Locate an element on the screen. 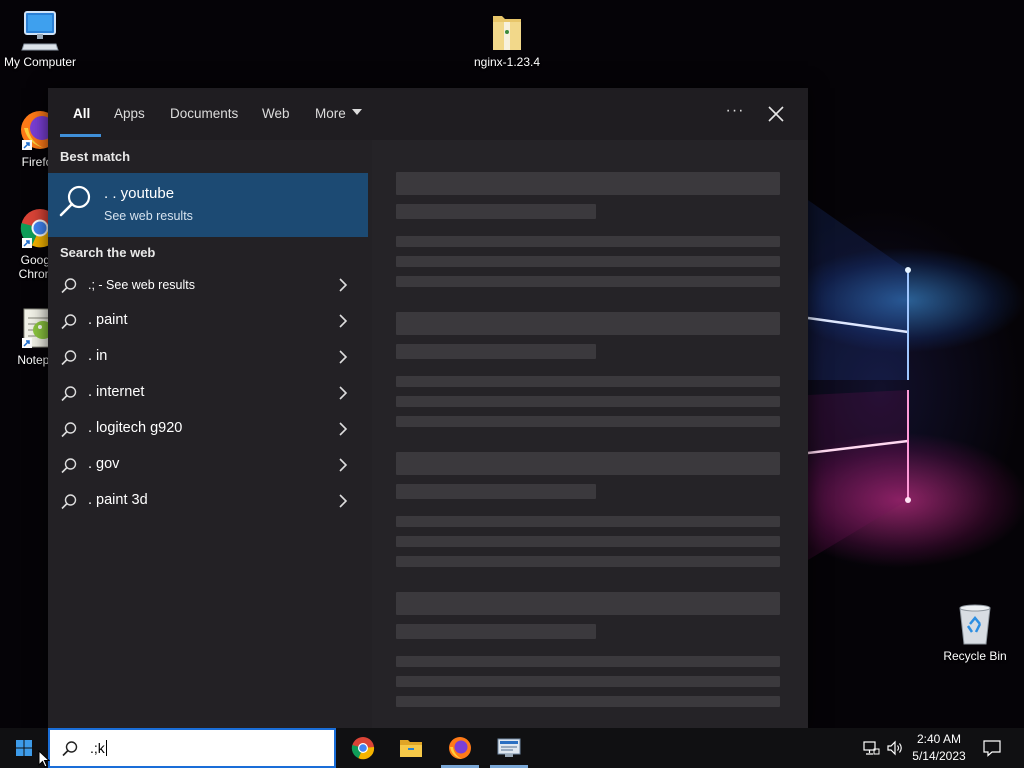  volume-icon is located at coordinates (895, 748).